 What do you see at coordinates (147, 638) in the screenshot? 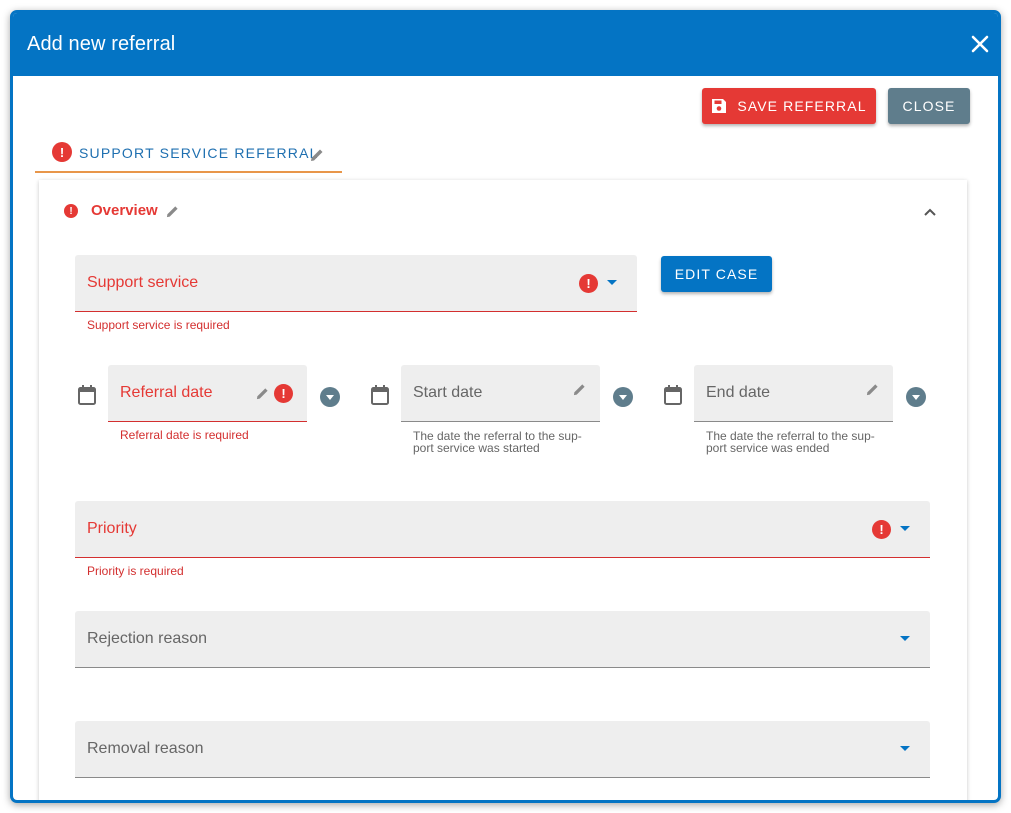
I see `rejection-reason-label: Rejection reason` at bounding box center [147, 638].